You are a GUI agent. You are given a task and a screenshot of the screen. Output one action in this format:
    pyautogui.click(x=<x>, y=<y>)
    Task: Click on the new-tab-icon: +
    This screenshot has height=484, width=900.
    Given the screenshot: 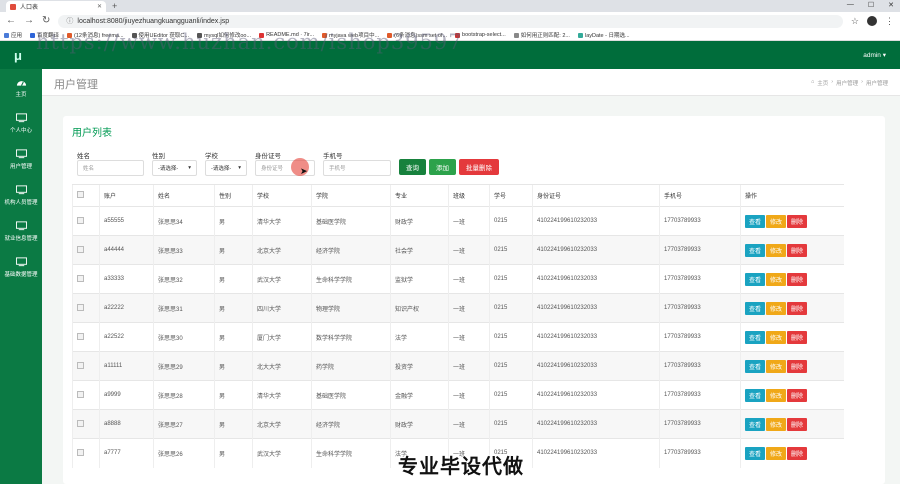 What is the action you would take?
    pyautogui.click(x=114, y=6)
    